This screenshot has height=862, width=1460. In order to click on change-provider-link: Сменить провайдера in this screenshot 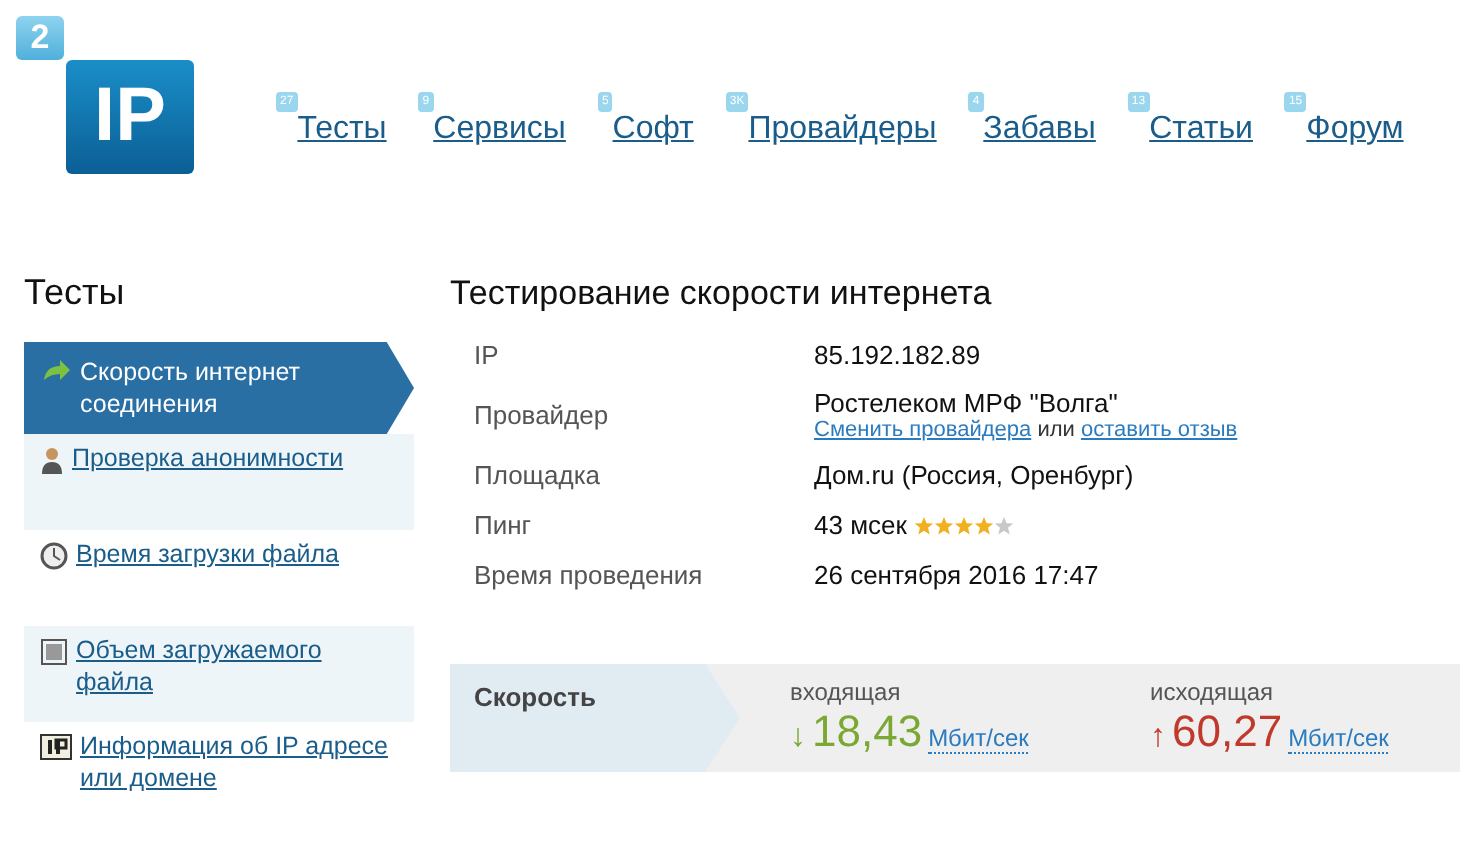, I will do `click(923, 430)`.